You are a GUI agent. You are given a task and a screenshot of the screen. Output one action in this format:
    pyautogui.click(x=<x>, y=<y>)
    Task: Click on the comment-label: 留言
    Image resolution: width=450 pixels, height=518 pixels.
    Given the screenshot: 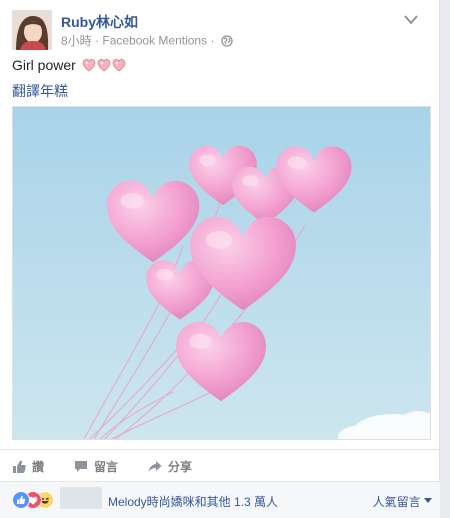 What is the action you would take?
    pyautogui.click(x=106, y=467)
    